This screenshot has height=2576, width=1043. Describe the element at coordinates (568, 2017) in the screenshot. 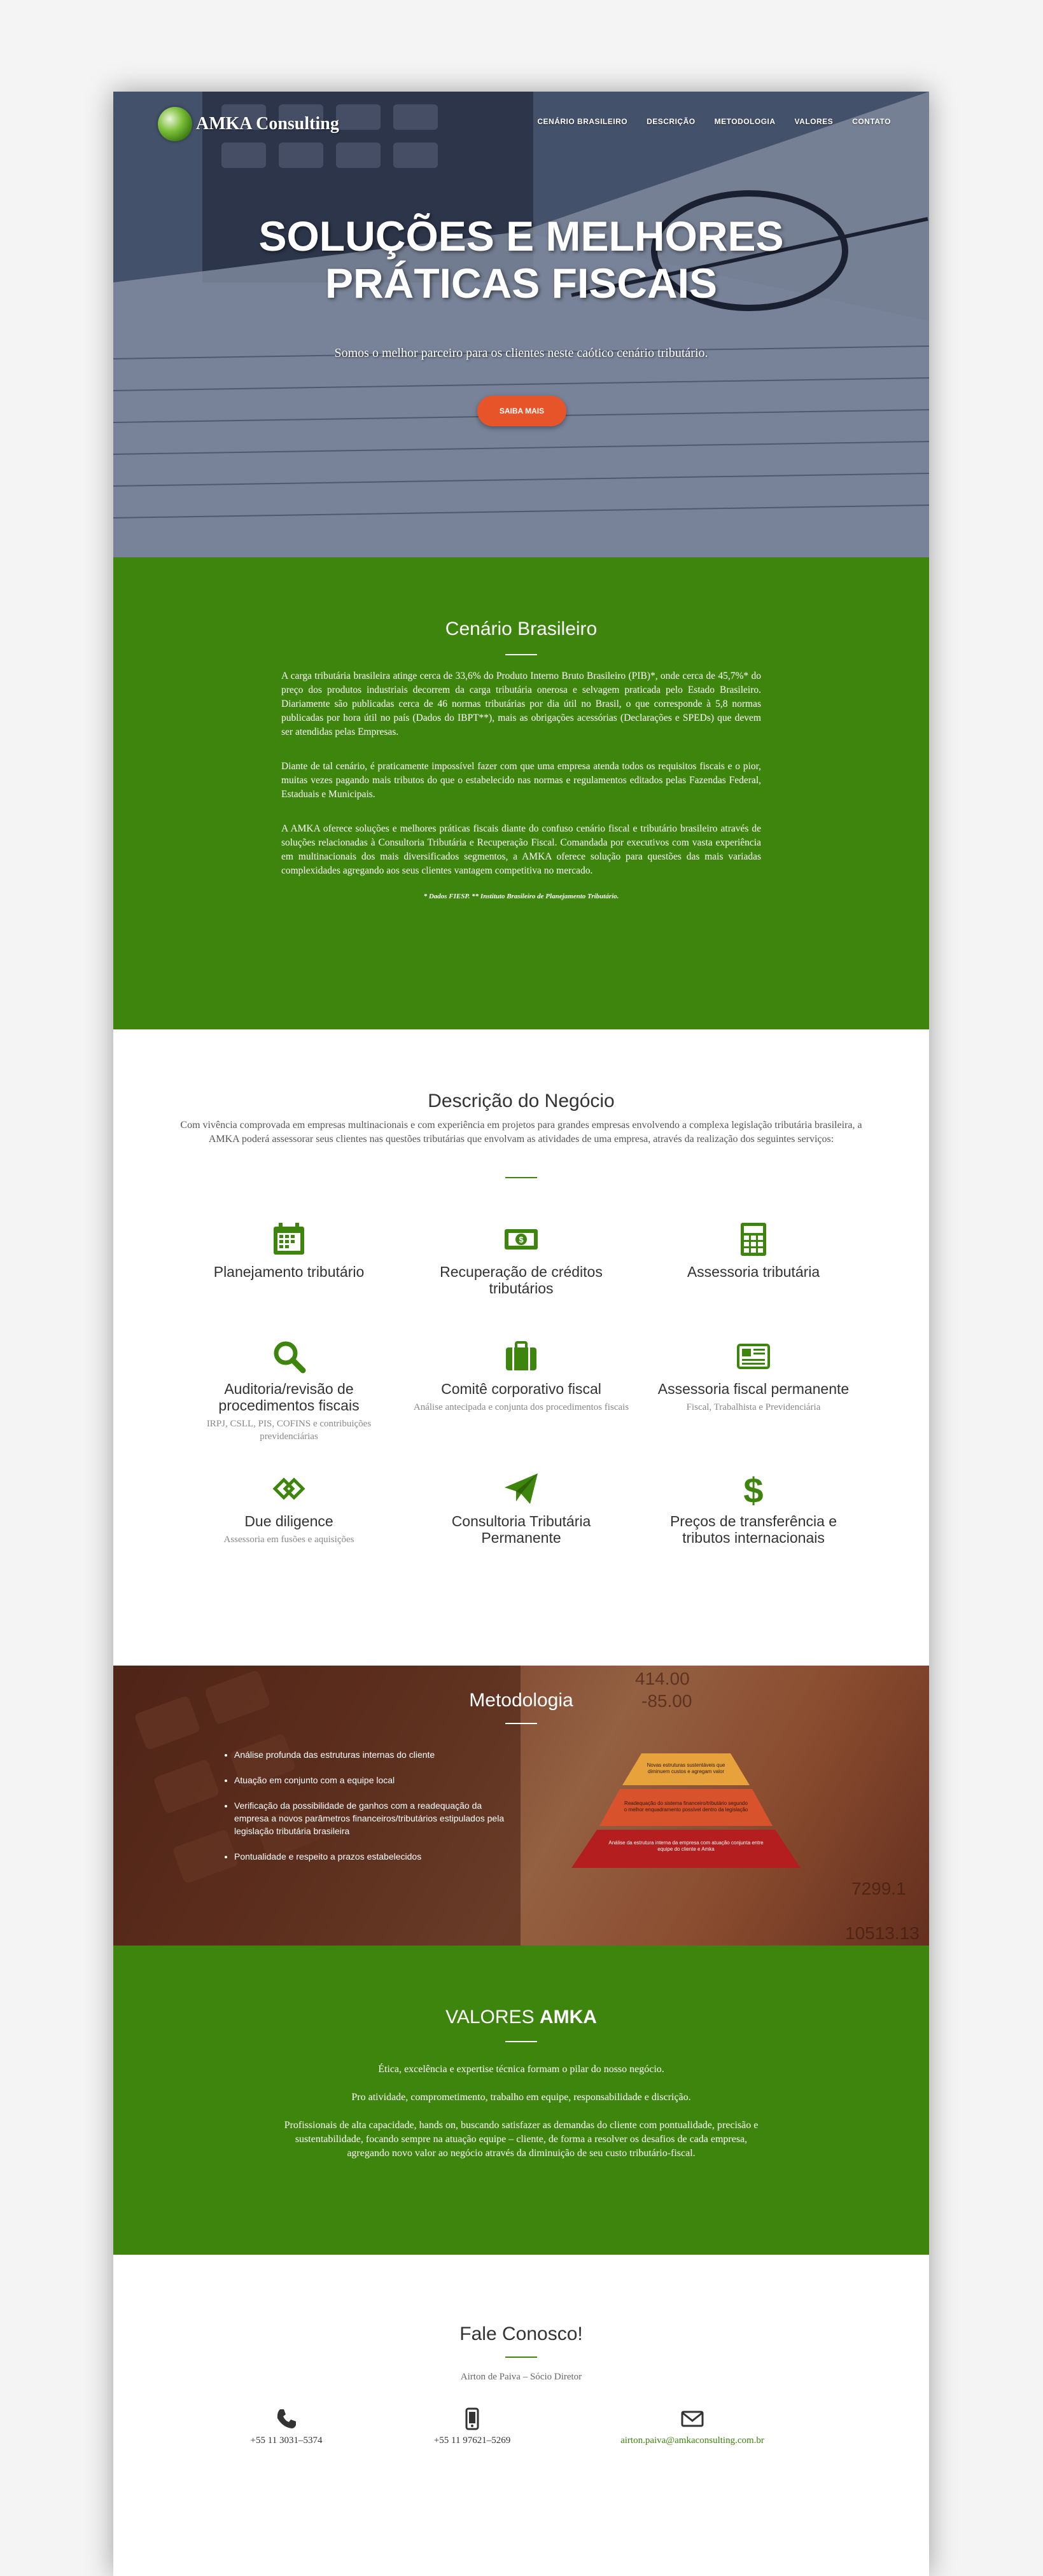

I see `valores-title-bold: AMKA` at that location.